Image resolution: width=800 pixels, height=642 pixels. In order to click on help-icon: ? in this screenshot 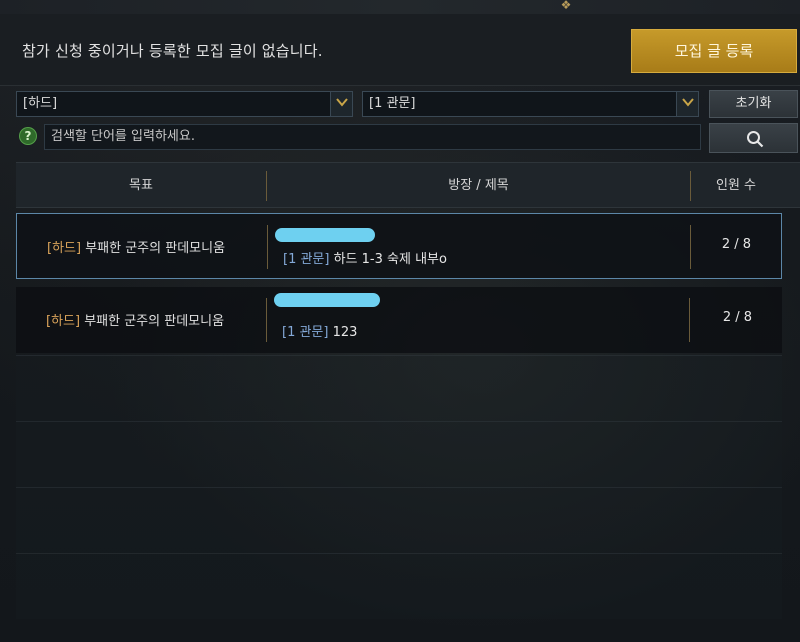, I will do `click(28, 136)`.